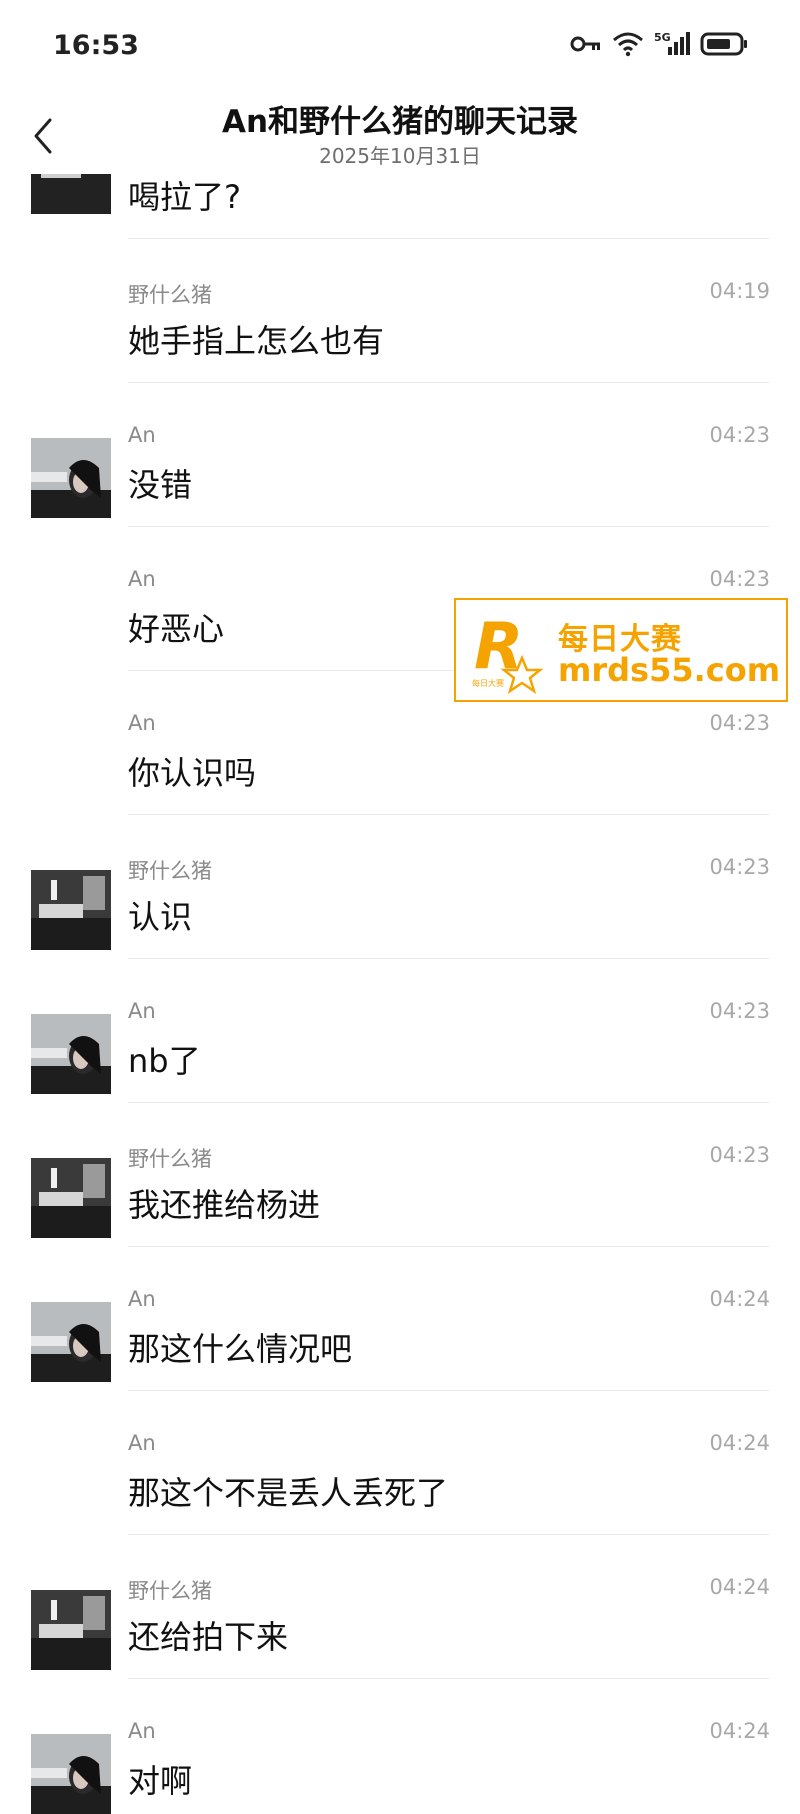 This screenshot has height=1814, width=800. I want to click on watermark-url: mrds55.com, so click(669, 670).